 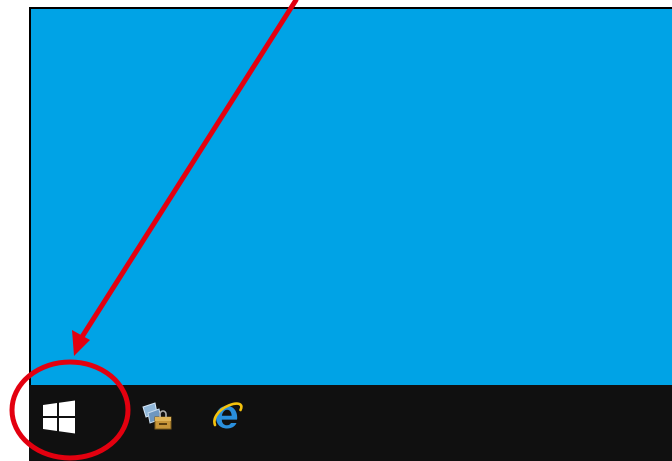 I want to click on server-manager-button, so click(x=157, y=417).